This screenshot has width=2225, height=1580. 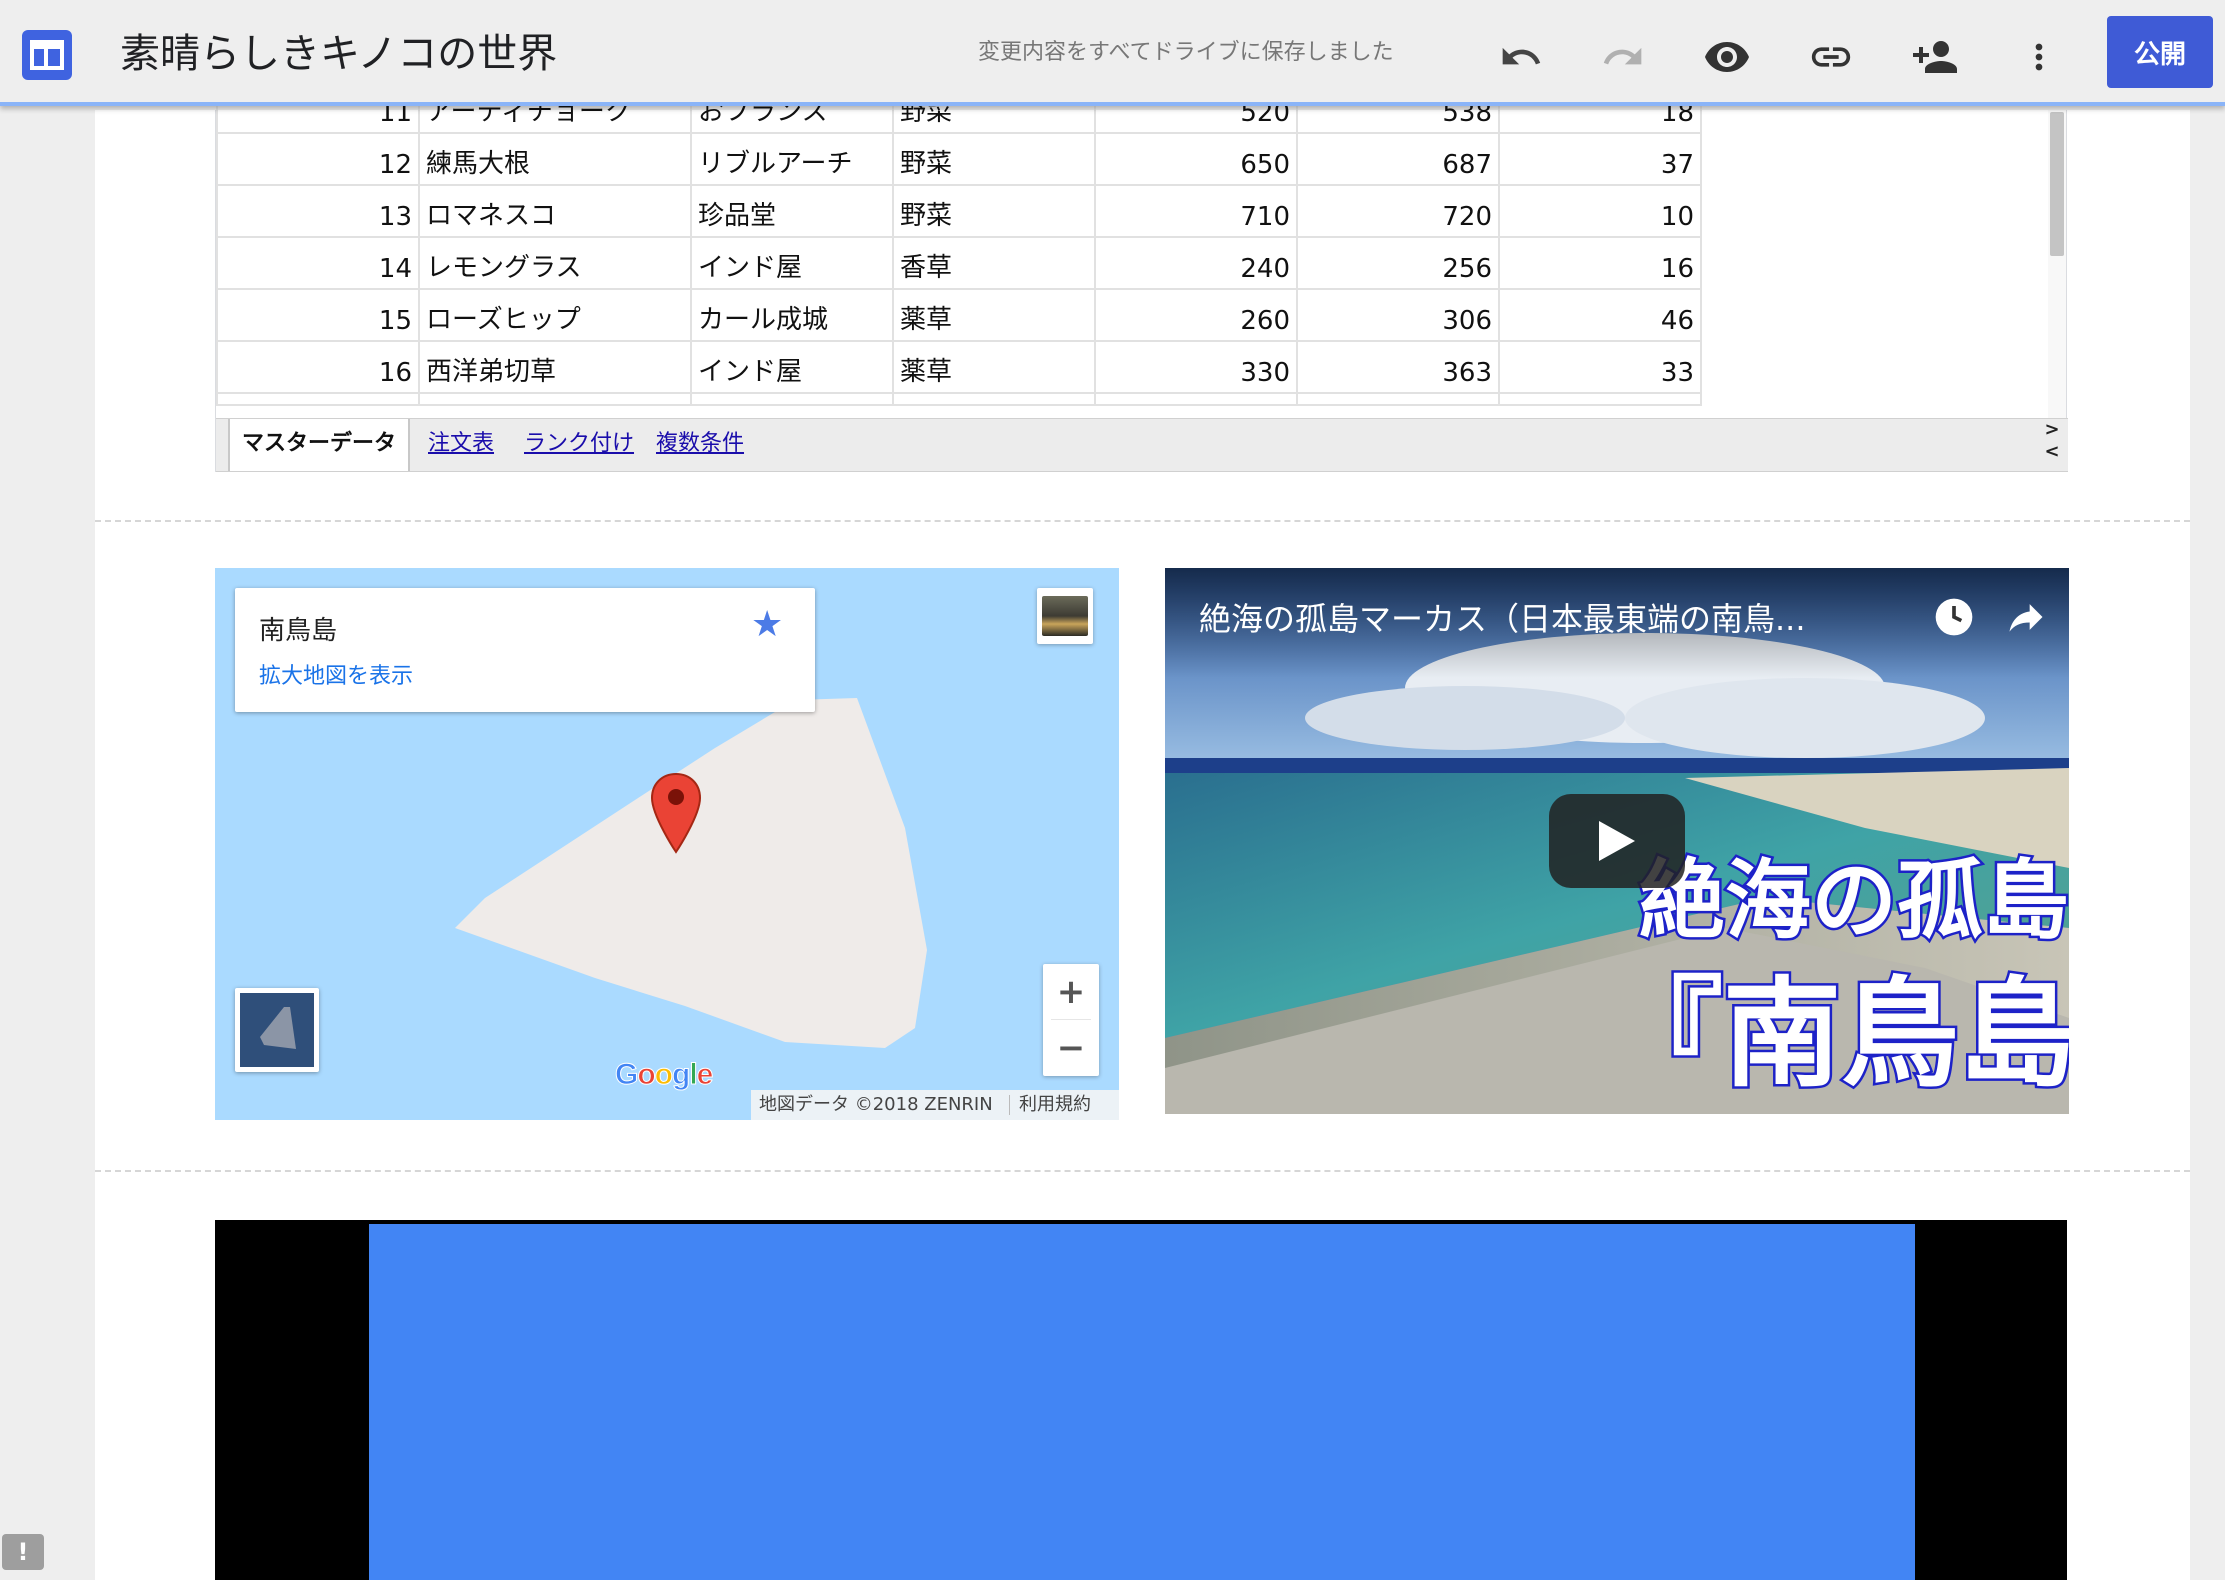 I want to click on street-view-thumbnail-icon, so click(x=1065, y=616).